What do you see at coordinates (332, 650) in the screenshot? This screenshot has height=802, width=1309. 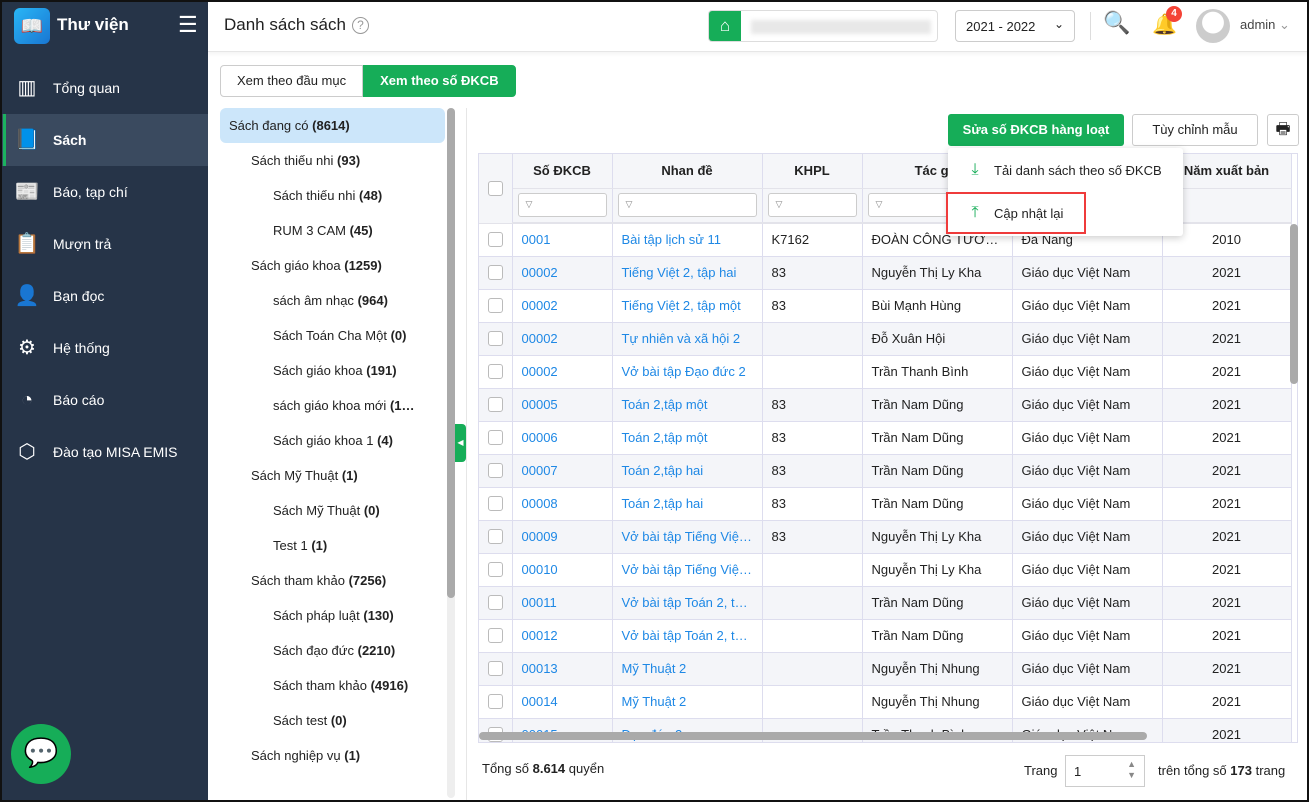 I see `tree-node: Sách đạo đức (2210)` at bounding box center [332, 650].